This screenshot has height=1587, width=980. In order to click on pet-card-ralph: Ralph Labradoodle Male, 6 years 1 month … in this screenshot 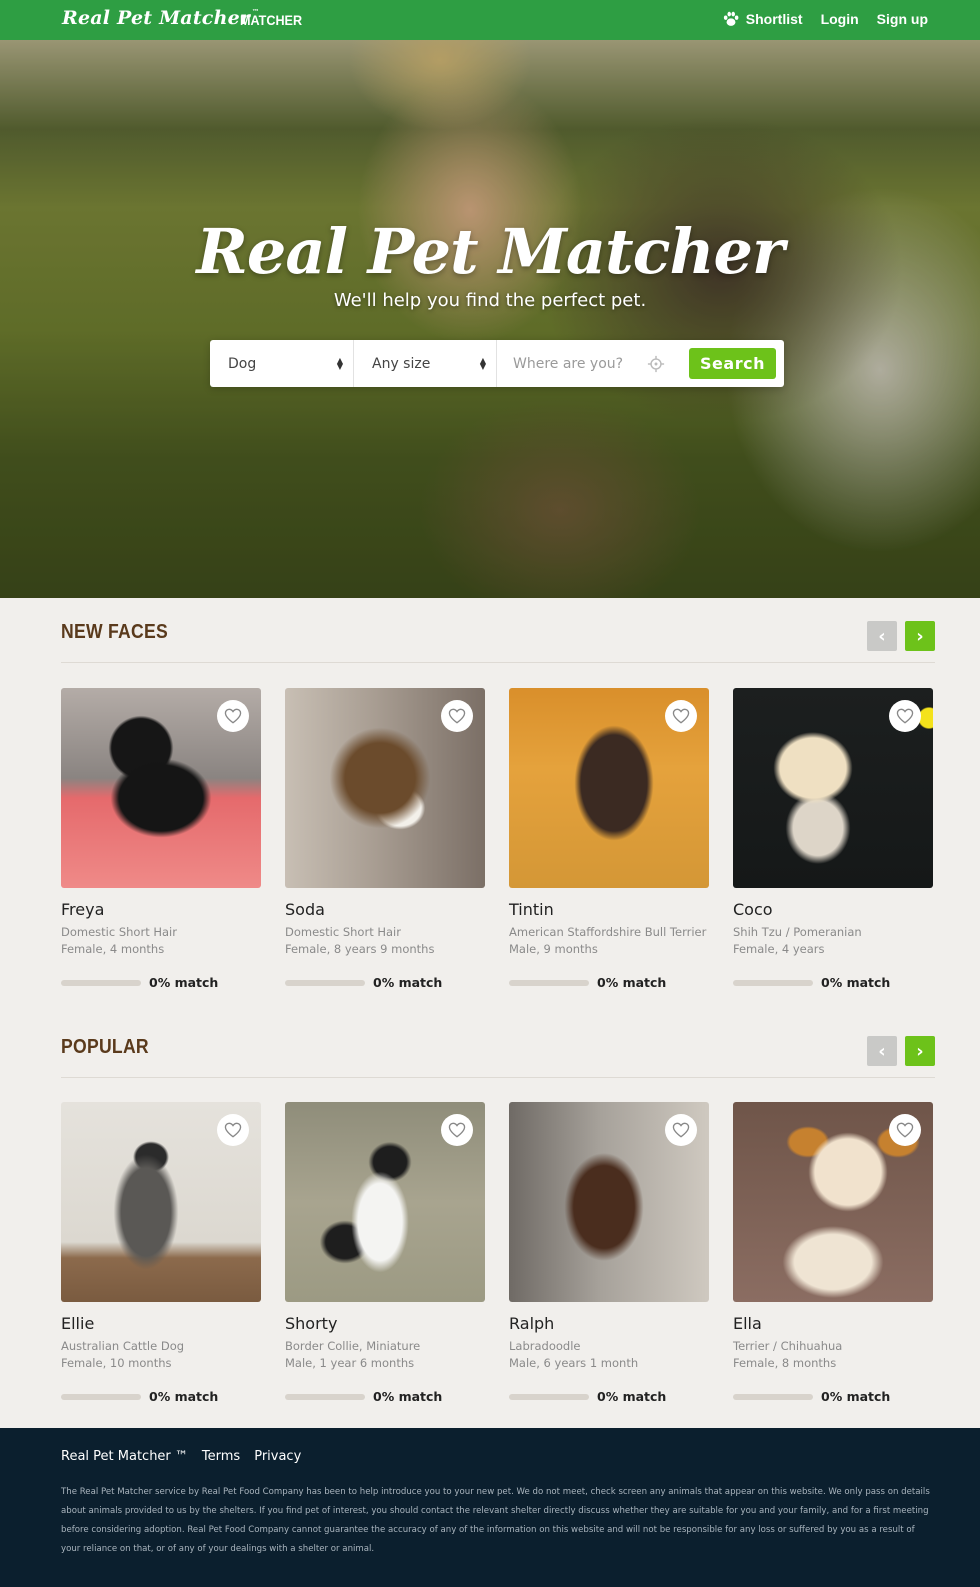, I will do `click(609, 1253)`.